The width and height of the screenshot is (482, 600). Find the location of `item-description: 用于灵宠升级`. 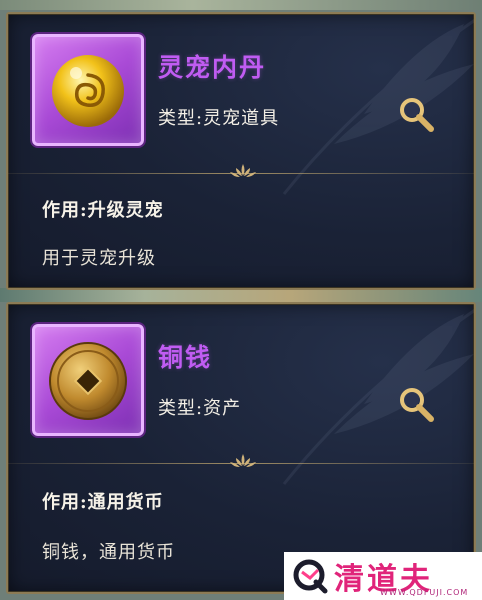

item-description: 用于灵宠升级 is located at coordinates (99, 258).